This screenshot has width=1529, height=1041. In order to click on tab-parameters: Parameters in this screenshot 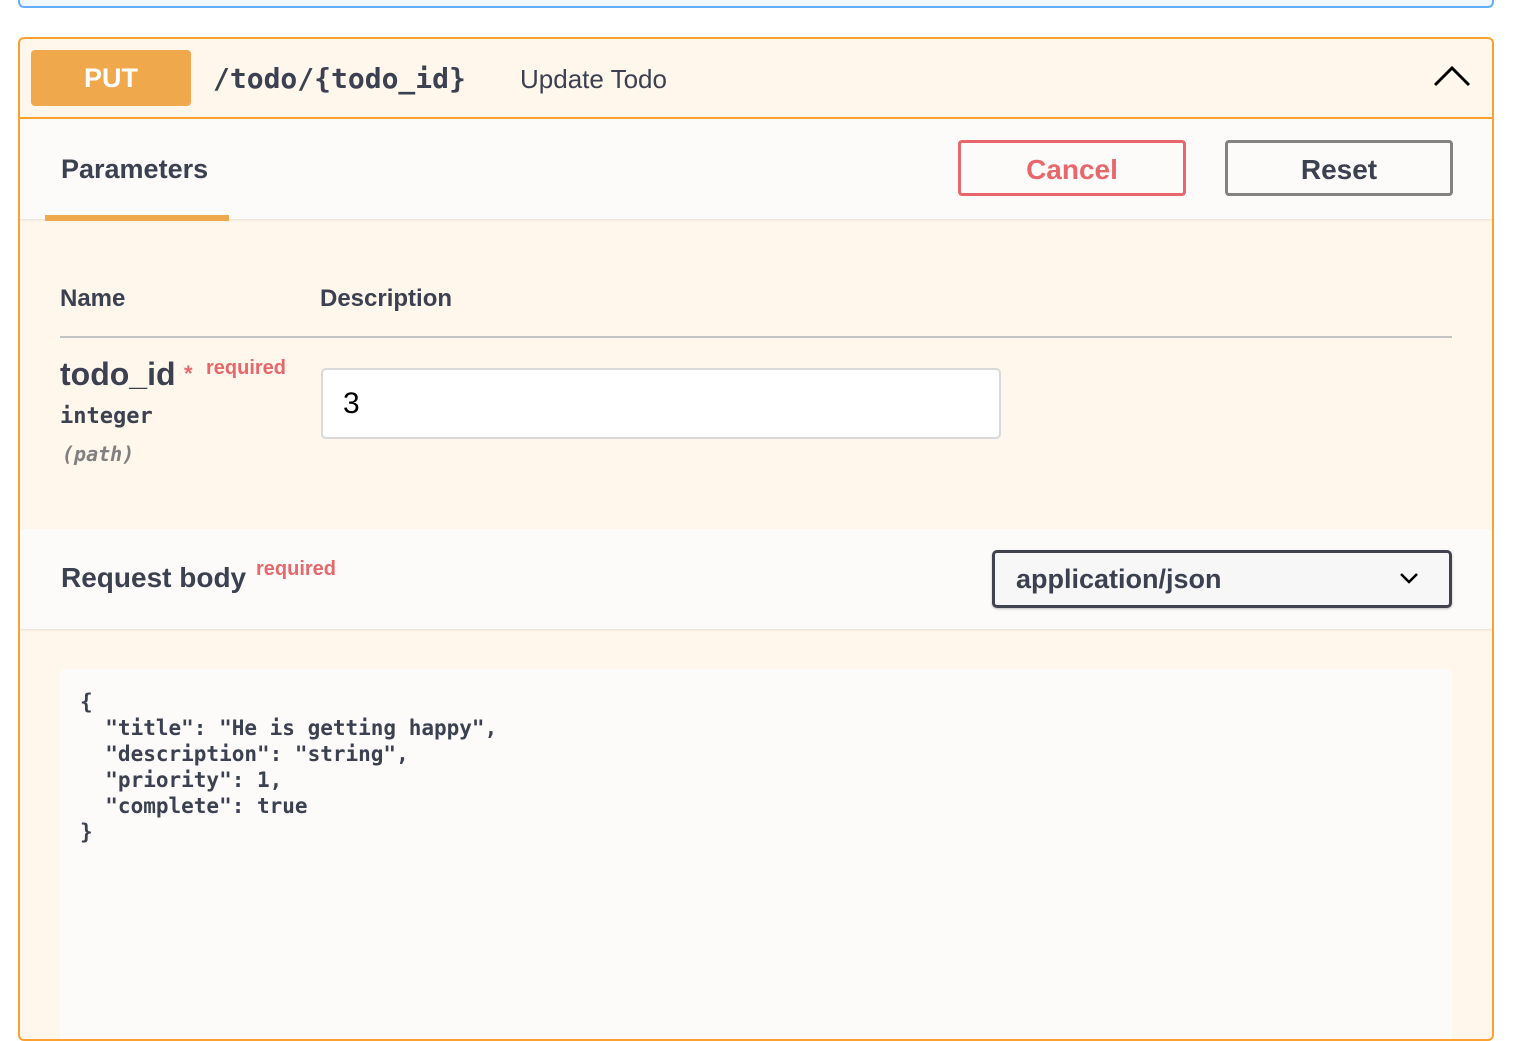, I will do `click(137, 170)`.